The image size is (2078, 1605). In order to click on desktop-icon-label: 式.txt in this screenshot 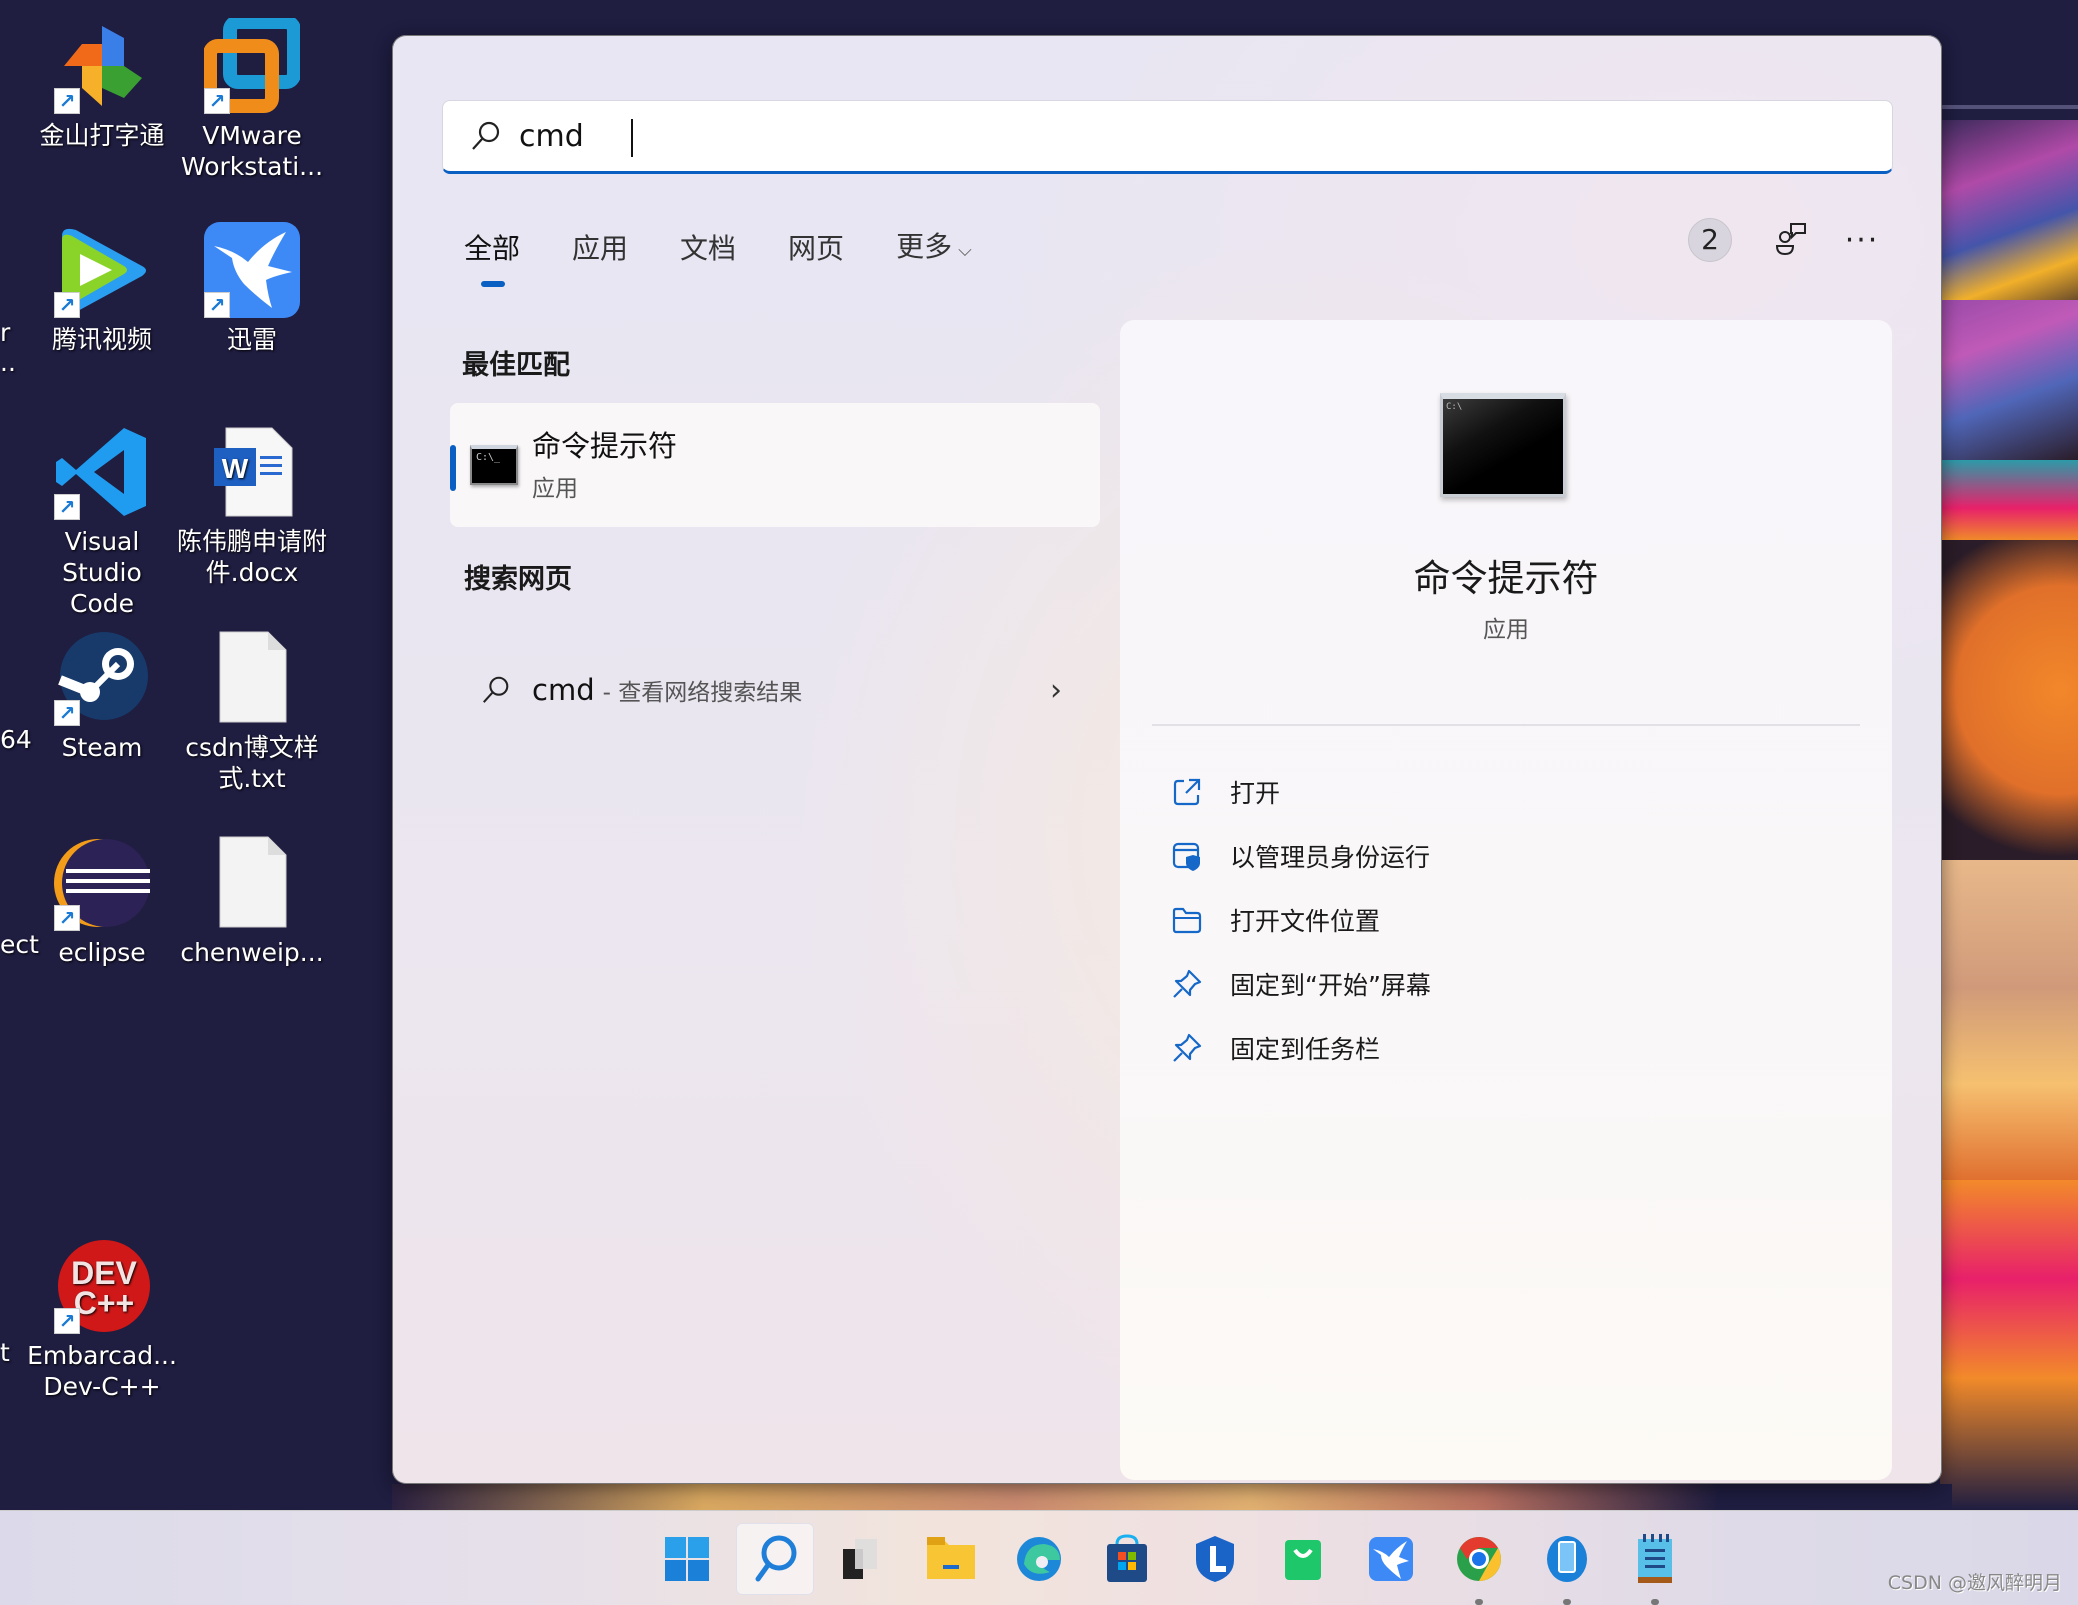, I will do `click(252, 778)`.